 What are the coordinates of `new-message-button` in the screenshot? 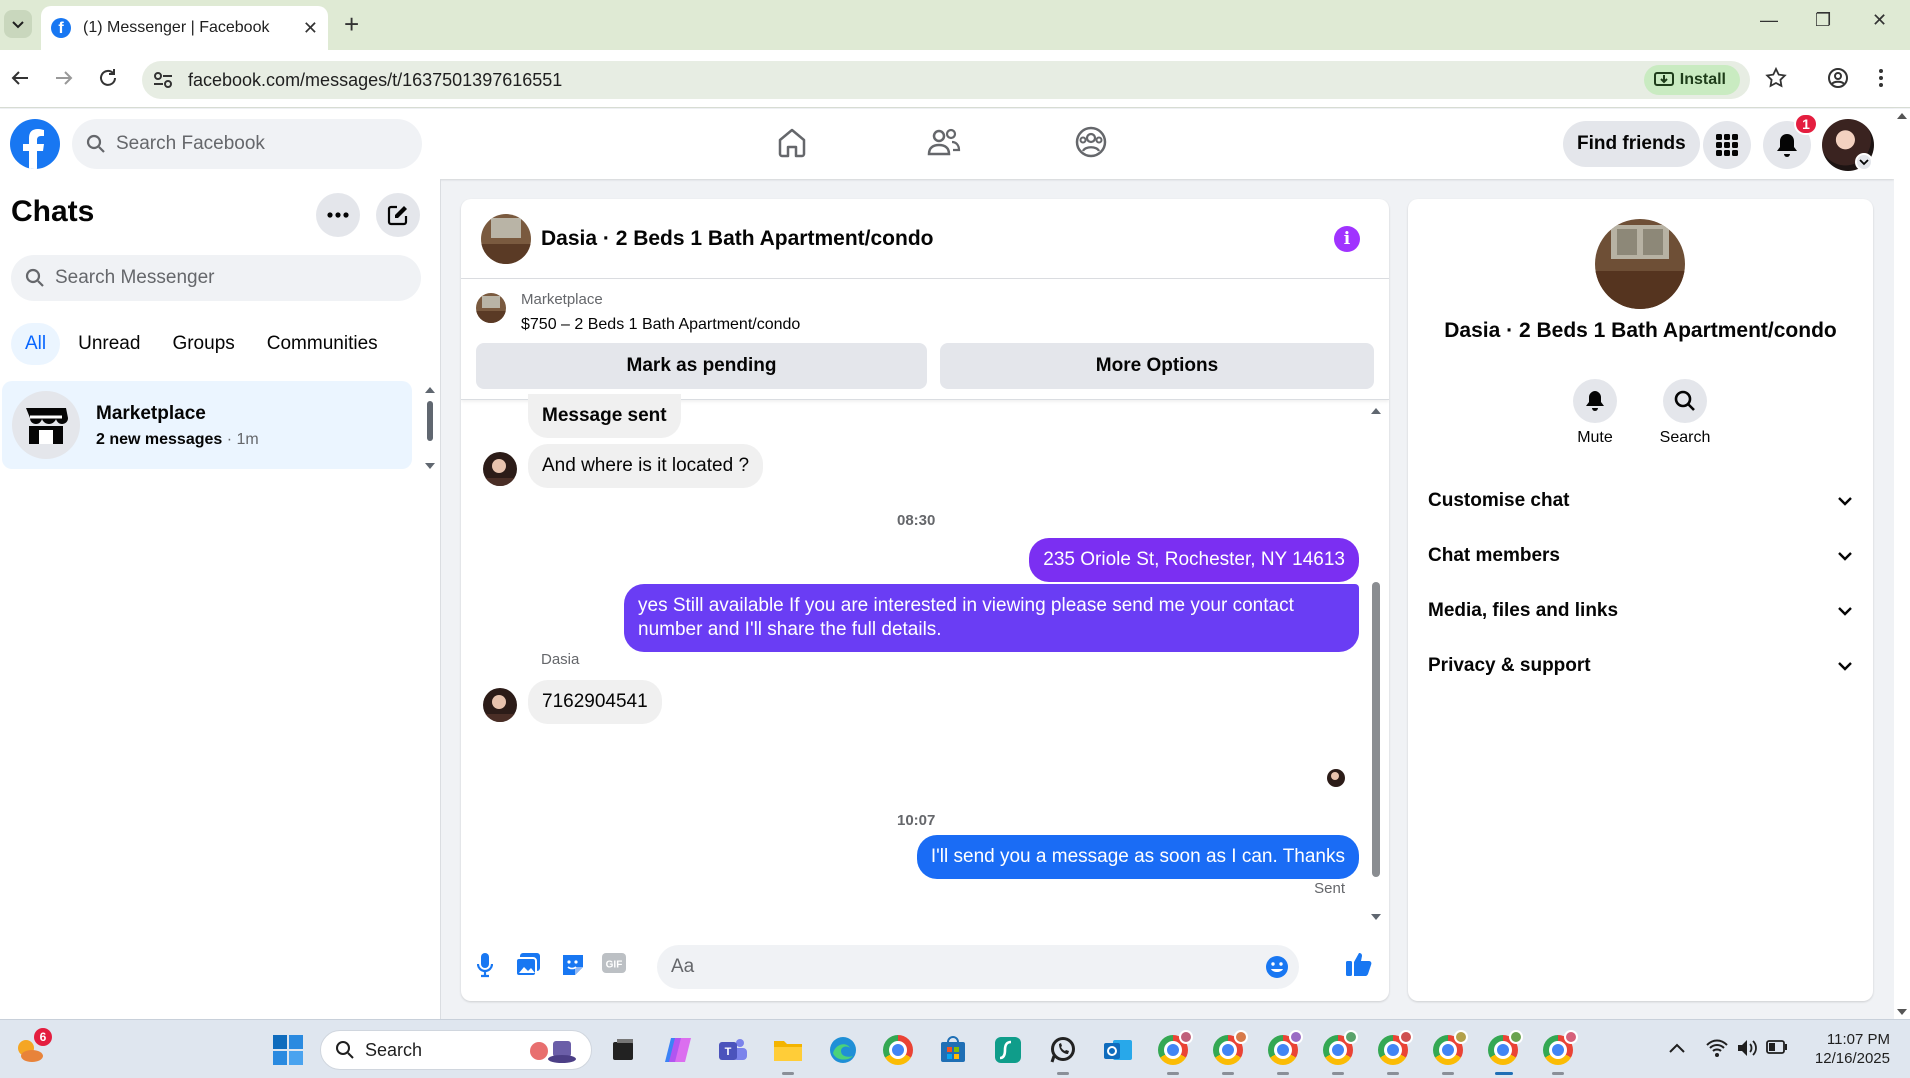 It's located at (398, 215).